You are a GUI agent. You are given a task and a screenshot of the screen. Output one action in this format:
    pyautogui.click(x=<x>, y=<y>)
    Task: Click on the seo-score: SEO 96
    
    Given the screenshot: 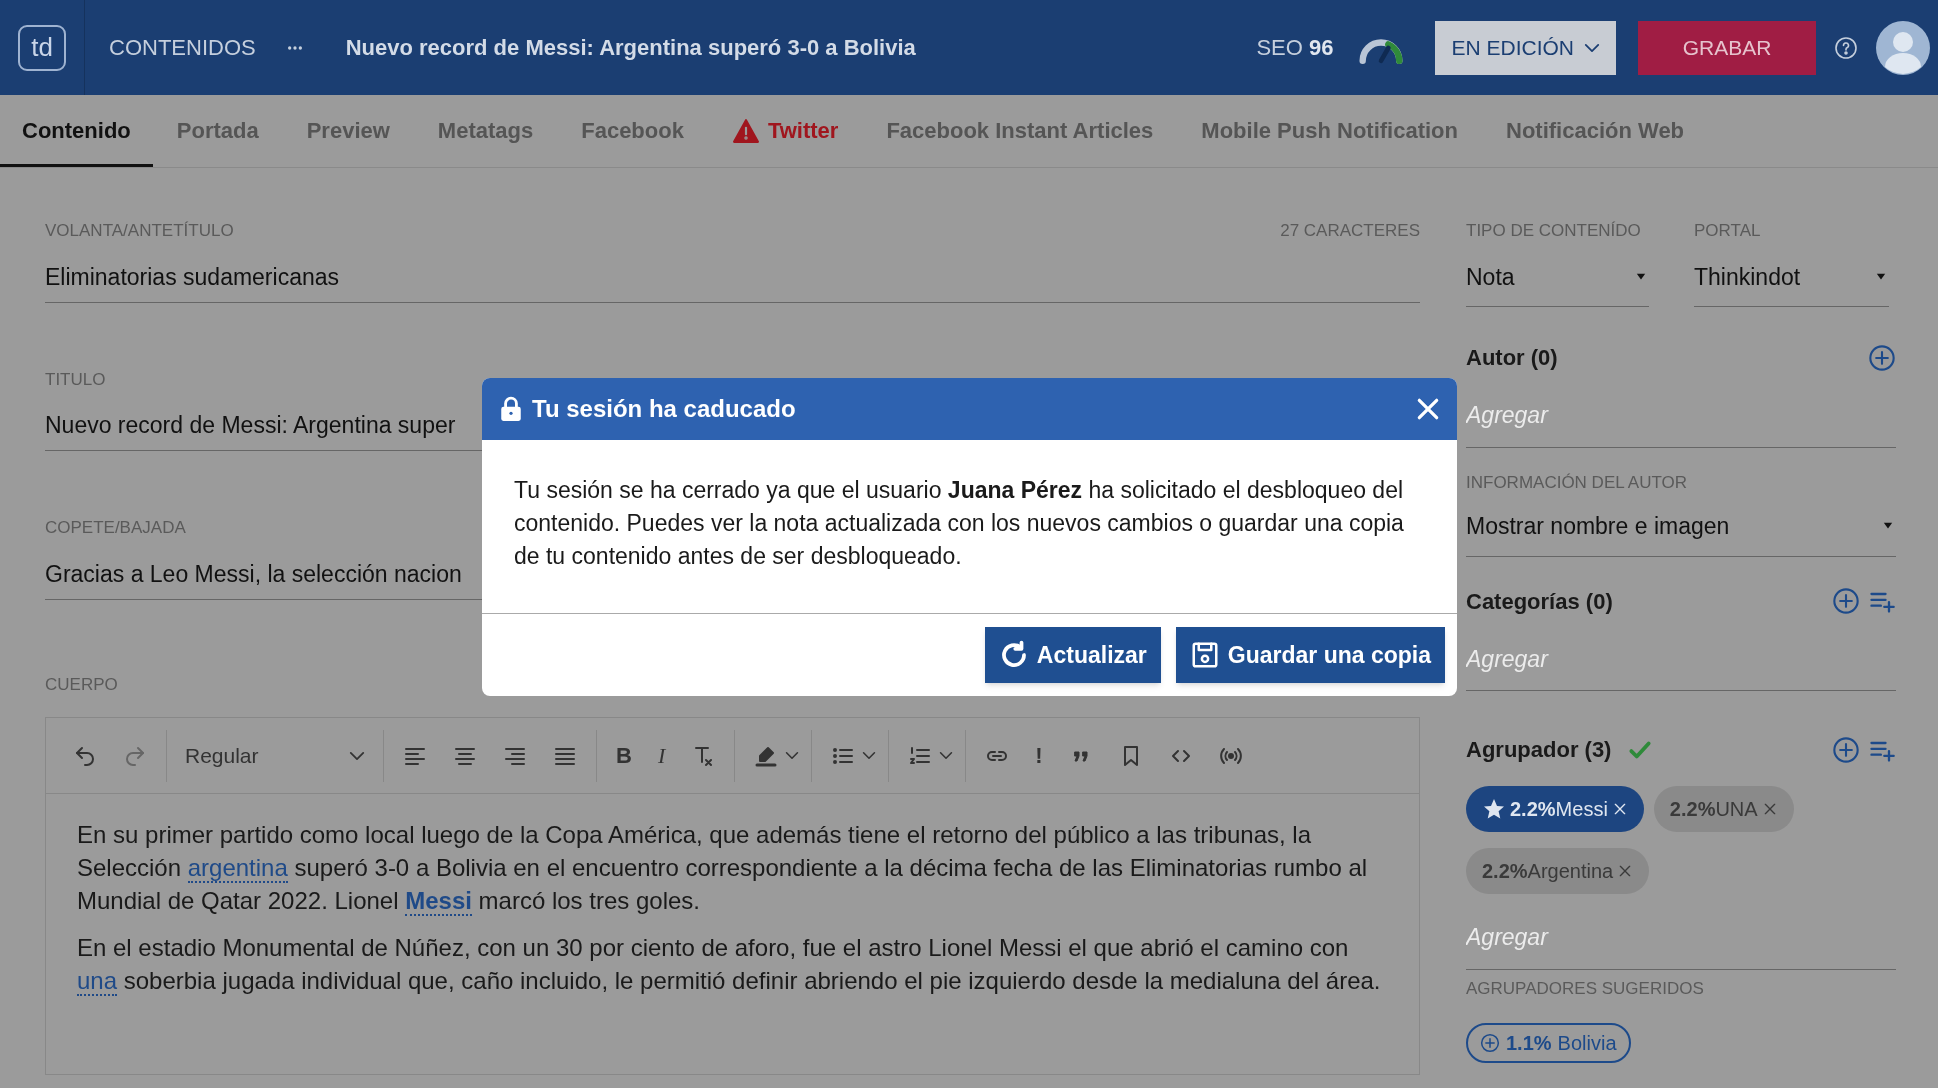 What is the action you would take?
    pyautogui.click(x=1295, y=48)
    